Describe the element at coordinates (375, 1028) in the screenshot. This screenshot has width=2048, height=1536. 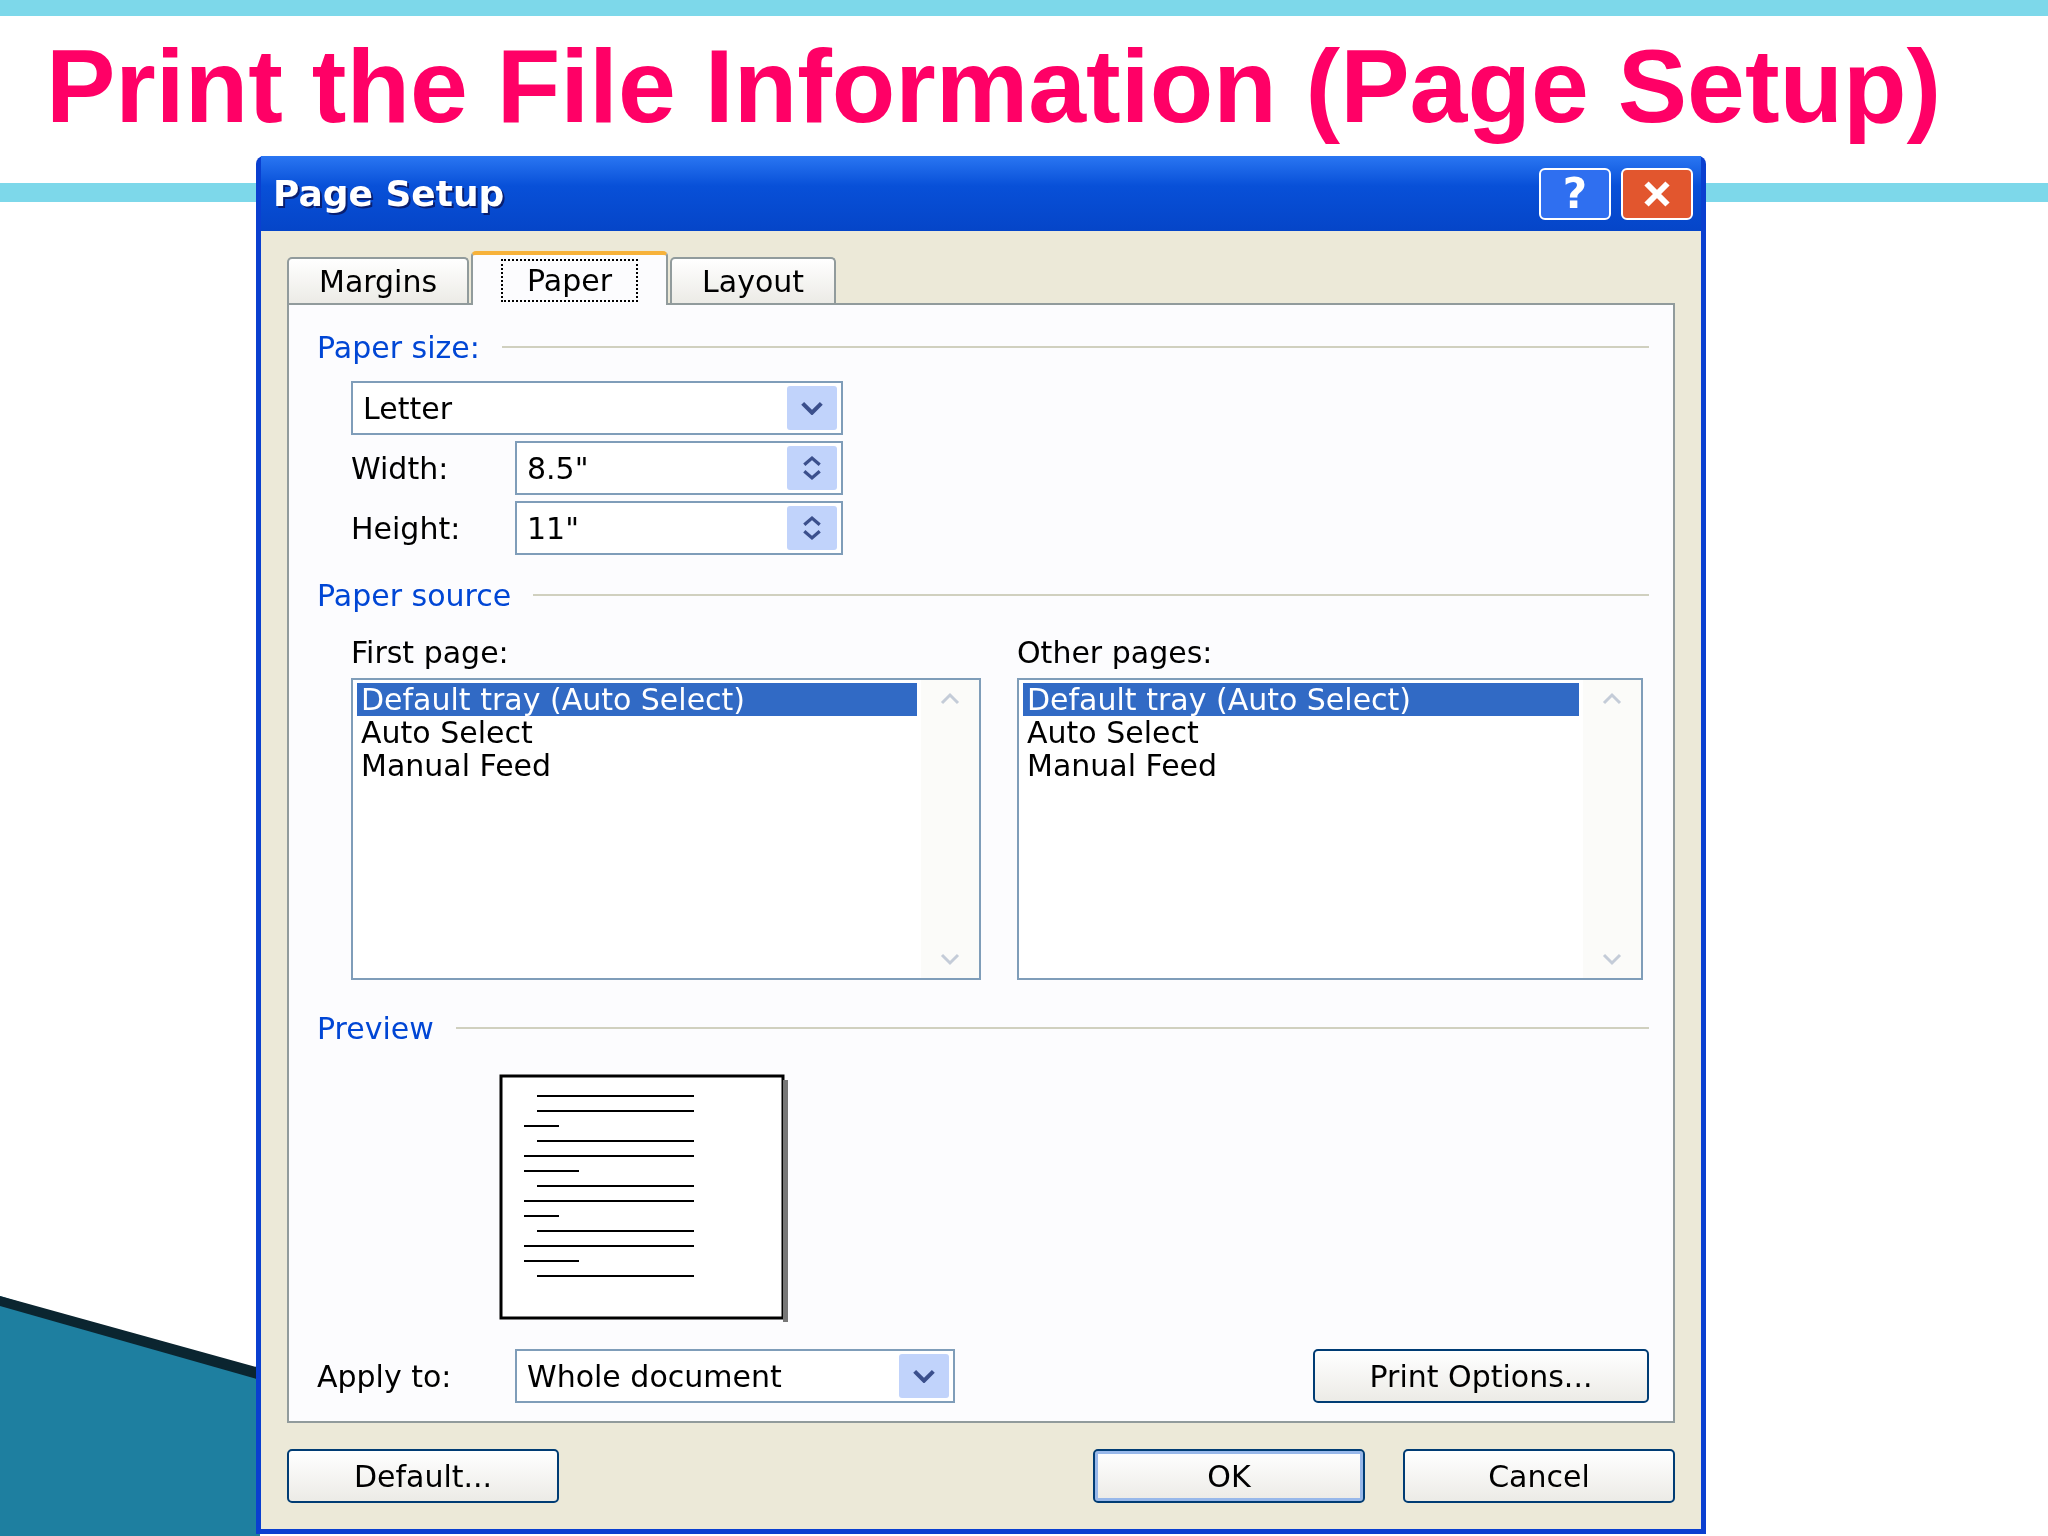
I see `group-heading: Preview` at that location.